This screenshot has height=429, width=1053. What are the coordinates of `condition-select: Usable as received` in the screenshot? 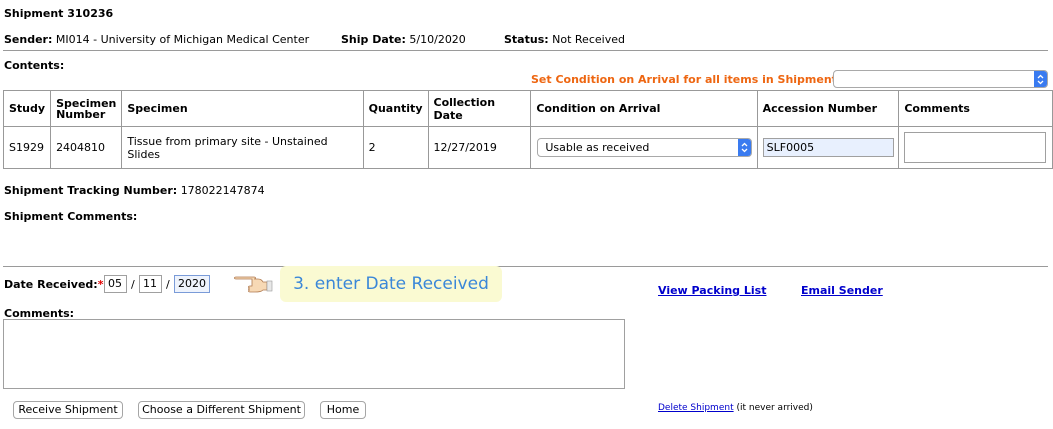 It's located at (645, 147).